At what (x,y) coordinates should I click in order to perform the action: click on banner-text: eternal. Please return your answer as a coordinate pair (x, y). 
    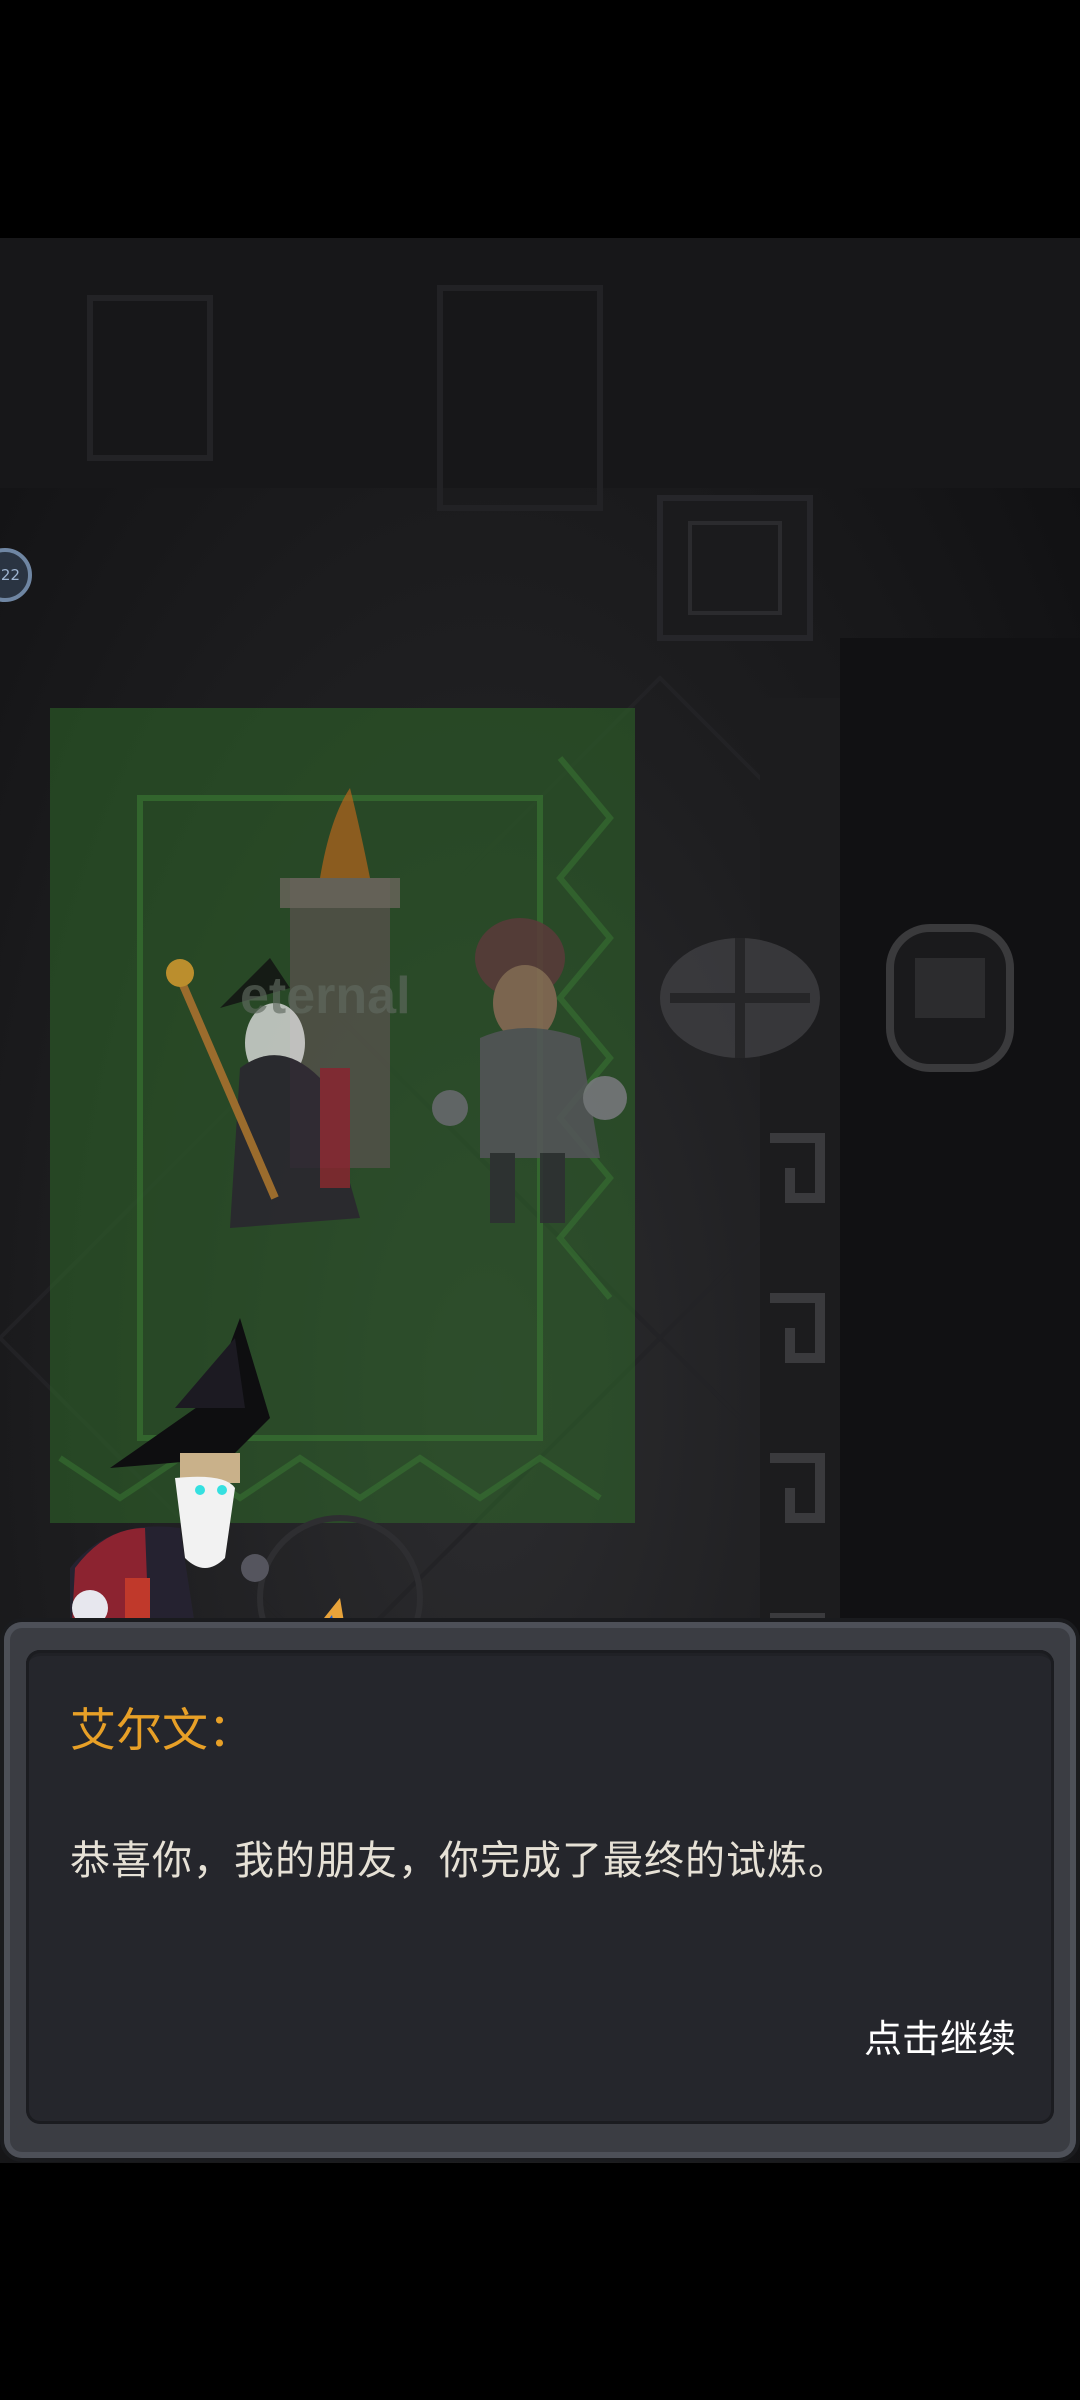
    Looking at the image, I should click on (325, 996).